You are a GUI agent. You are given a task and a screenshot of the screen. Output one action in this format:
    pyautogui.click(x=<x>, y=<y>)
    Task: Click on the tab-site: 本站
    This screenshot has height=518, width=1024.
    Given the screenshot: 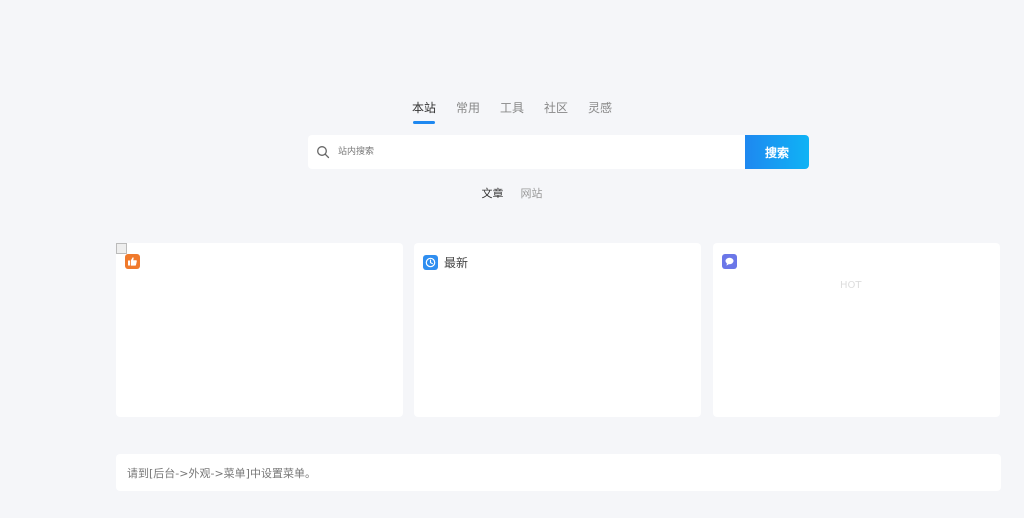 What is the action you would take?
    pyautogui.click(x=424, y=111)
    